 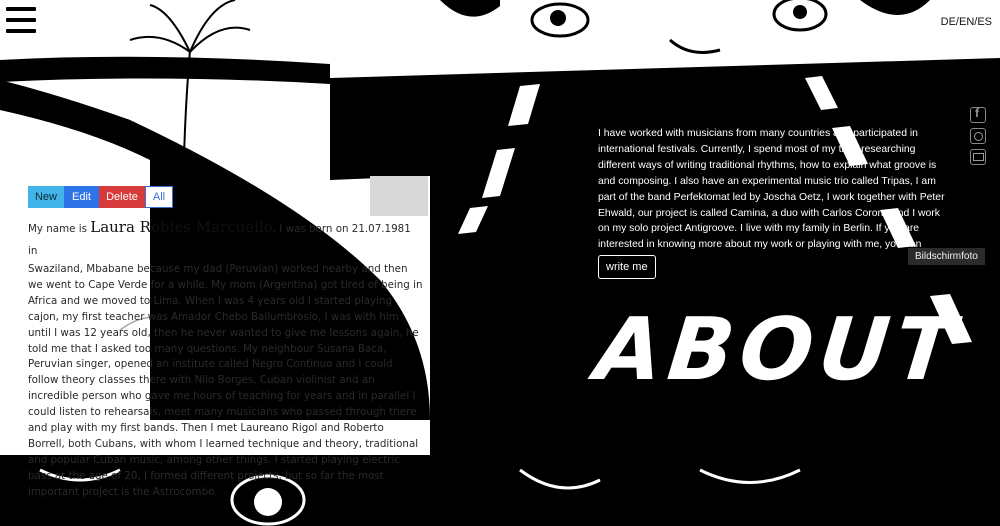 I want to click on hamburger-menu-icon, so click(x=21, y=20).